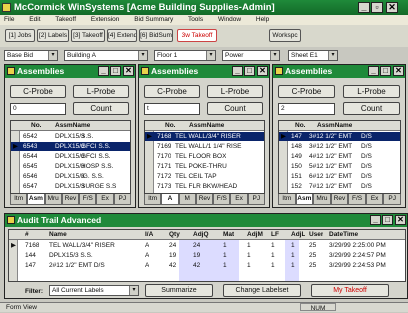 This screenshot has width=408, height=313. Describe the element at coordinates (6, 7) in the screenshot. I see `app-icon` at that location.